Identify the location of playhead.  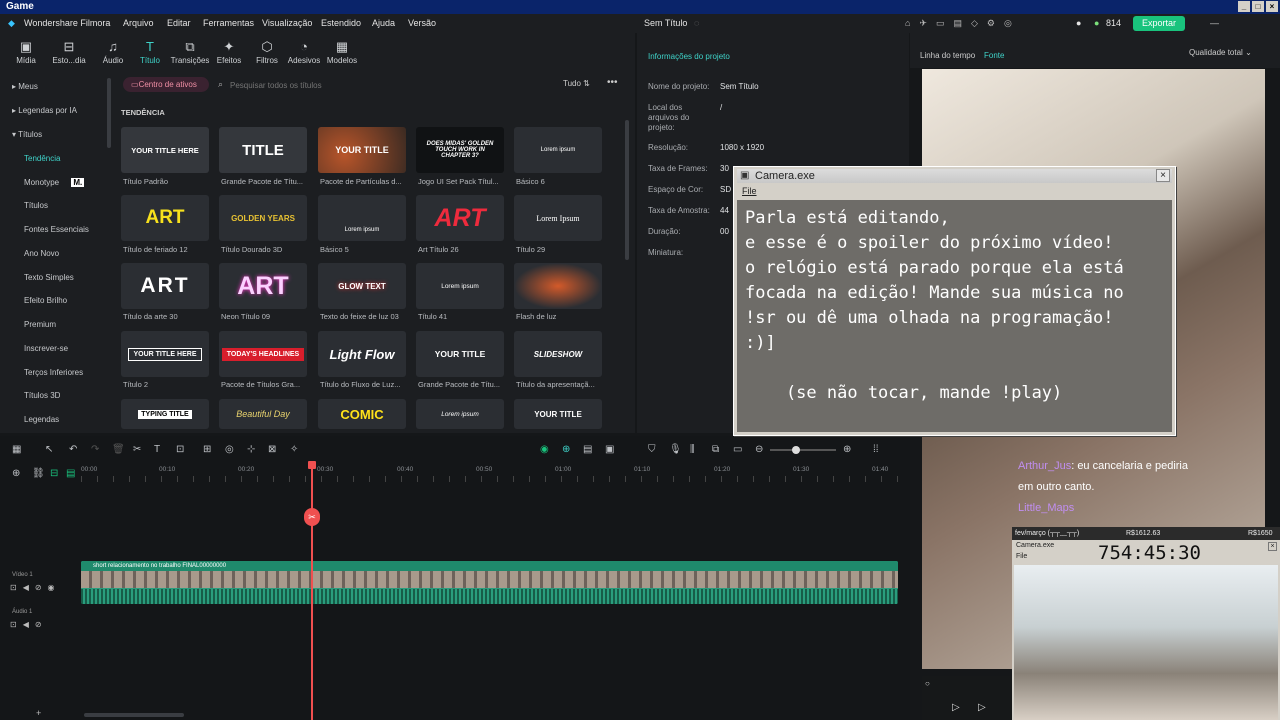
(312, 590).